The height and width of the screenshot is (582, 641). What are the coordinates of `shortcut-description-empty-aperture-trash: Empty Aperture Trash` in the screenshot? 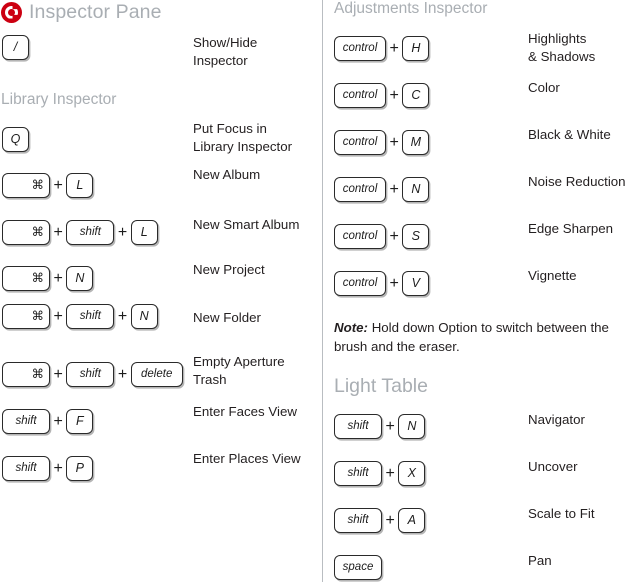 It's located at (239, 370).